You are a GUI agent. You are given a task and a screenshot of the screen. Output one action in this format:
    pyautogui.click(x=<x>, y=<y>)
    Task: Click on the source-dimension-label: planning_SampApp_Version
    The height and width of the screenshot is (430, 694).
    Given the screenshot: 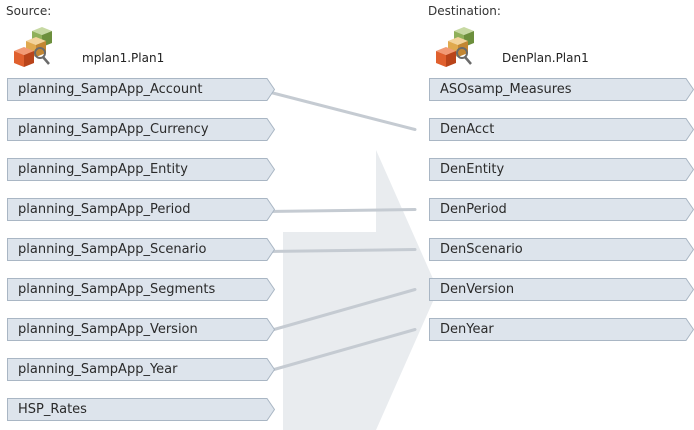 What is the action you would take?
    pyautogui.click(x=108, y=329)
    